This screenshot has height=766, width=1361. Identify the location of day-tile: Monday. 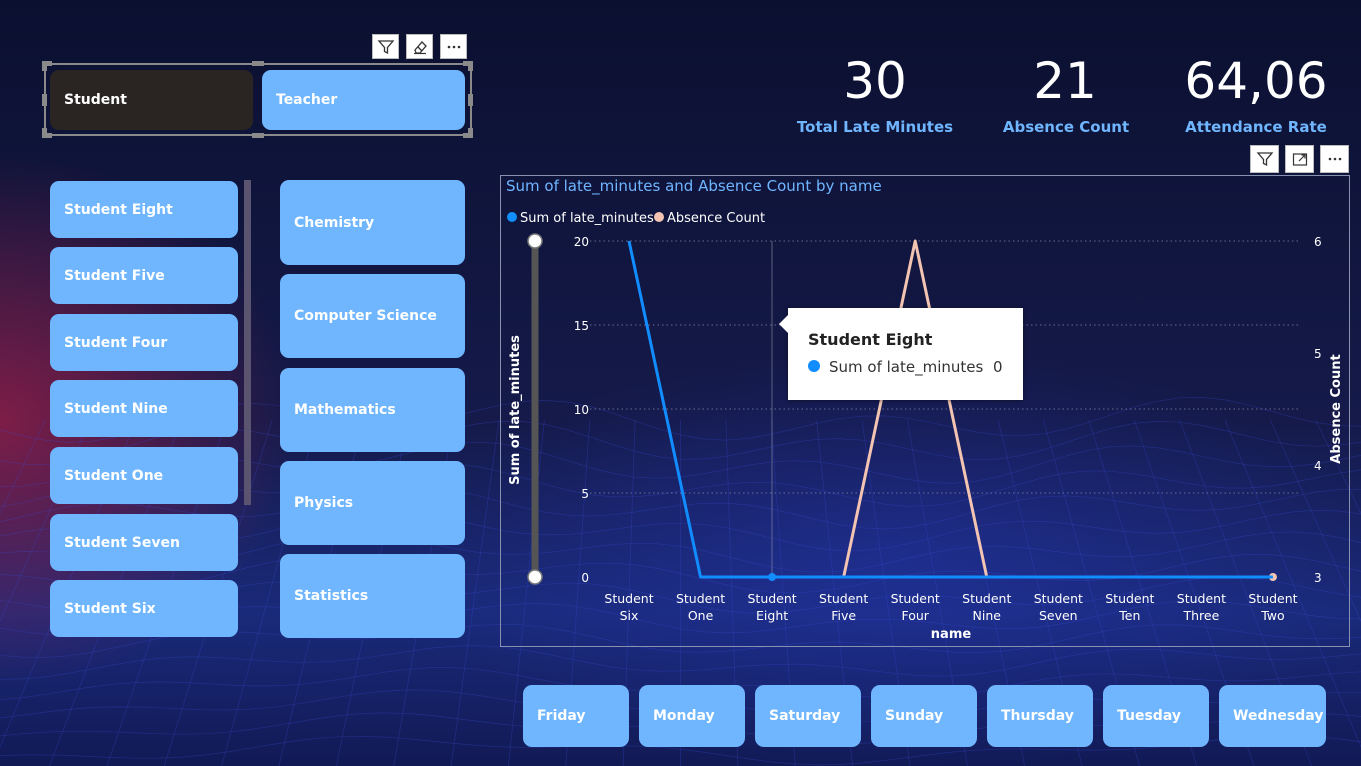
(692, 716).